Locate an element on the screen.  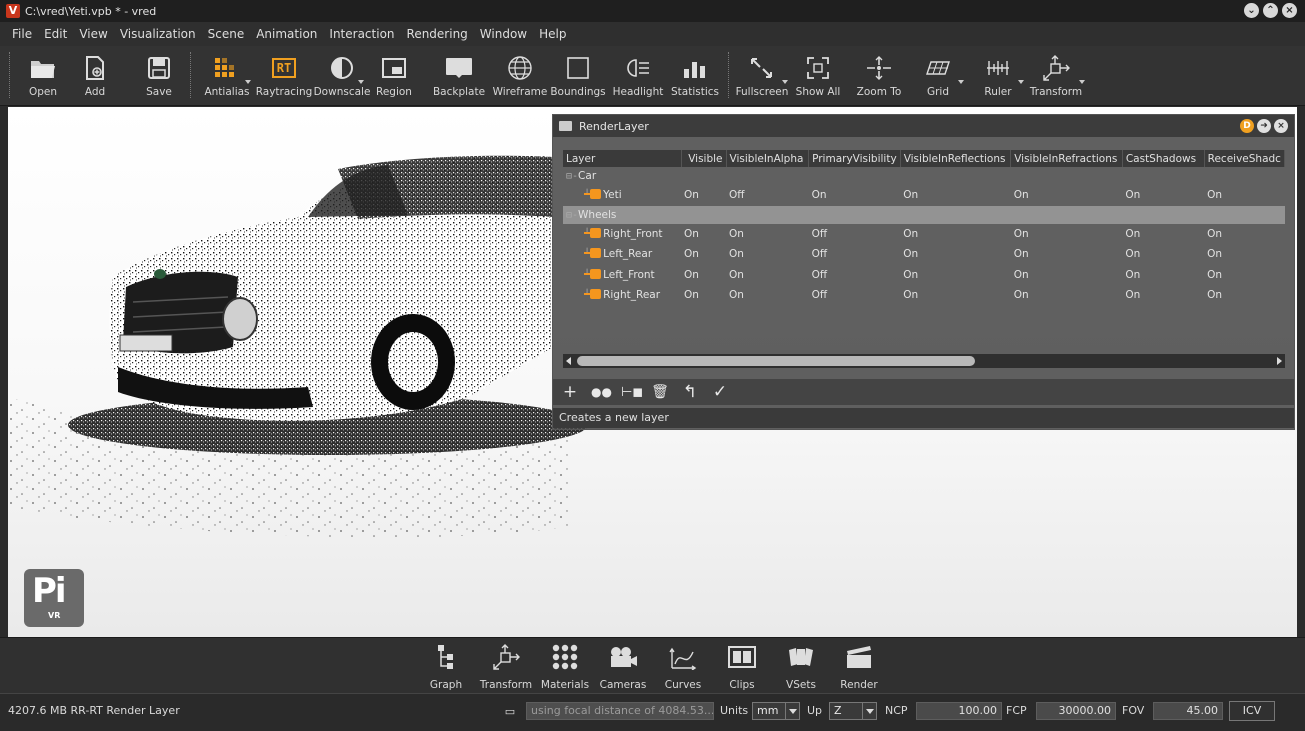
transform-button: Transform is located at coordinates (1056, 76).